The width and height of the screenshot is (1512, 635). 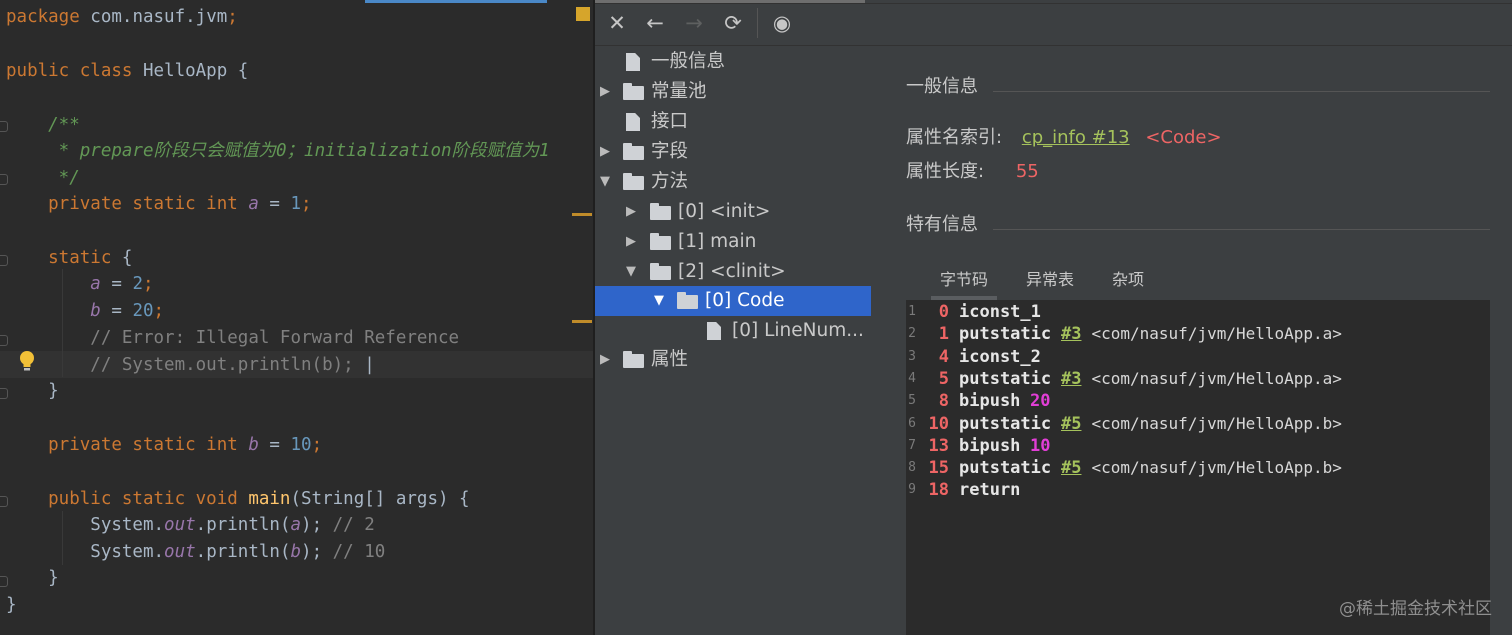 What do you see at coordinates (164, 445) in the screenshot?
I see `code-line: private static int b = 10;` at bounding box center [164, 445].